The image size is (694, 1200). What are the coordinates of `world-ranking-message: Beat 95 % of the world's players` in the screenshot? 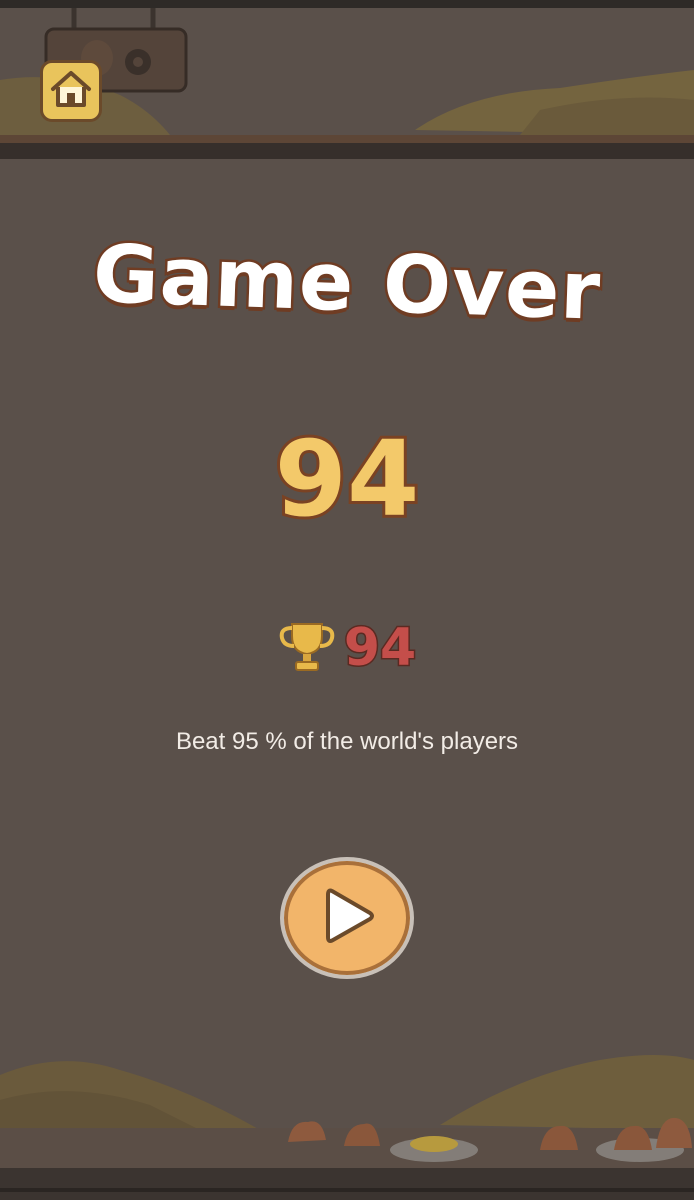 It's located at (347, 741).